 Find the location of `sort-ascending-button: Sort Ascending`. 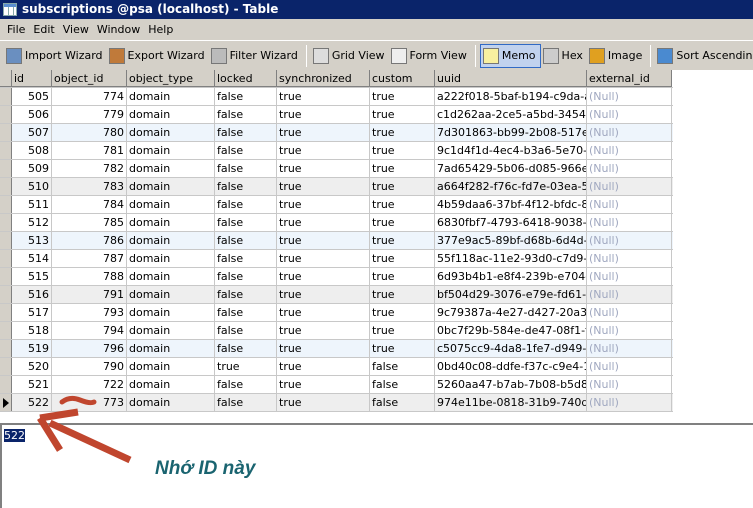

sort-ascending-button: Sort Ascending is located at coordinates (704, 56).